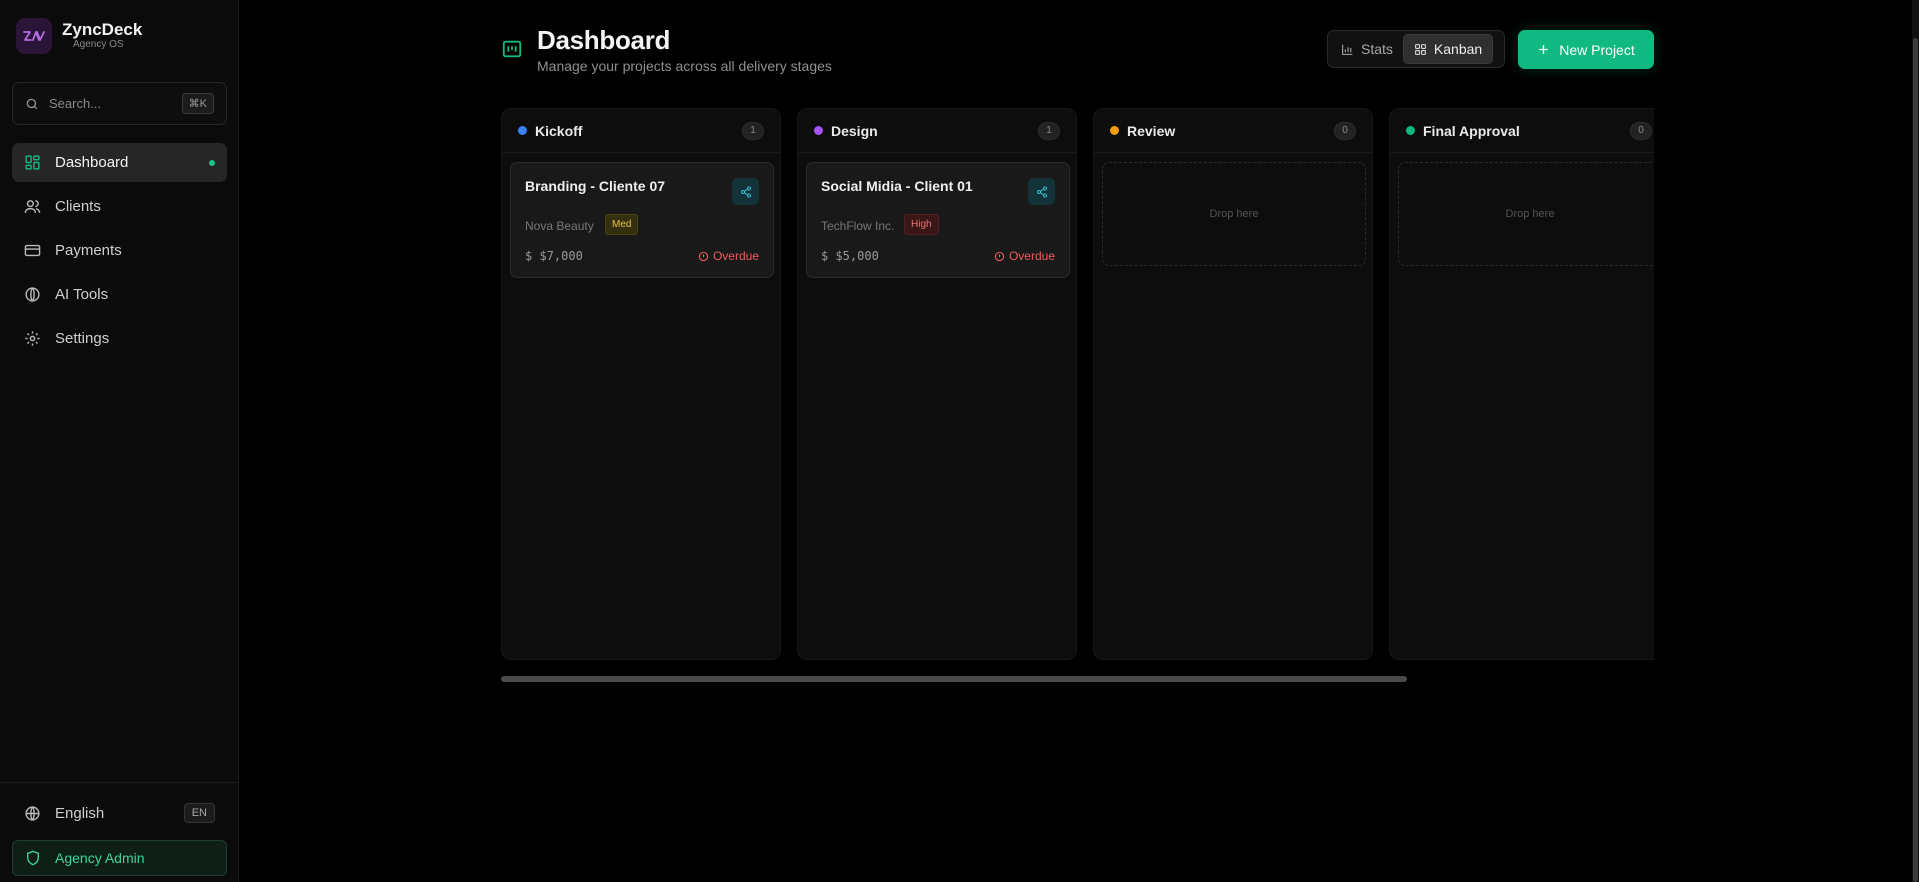 Image resolution: width=1919 pixels, height=882 pixels. I want to click on search-input: Search... ⌘K, so click(119, 103).